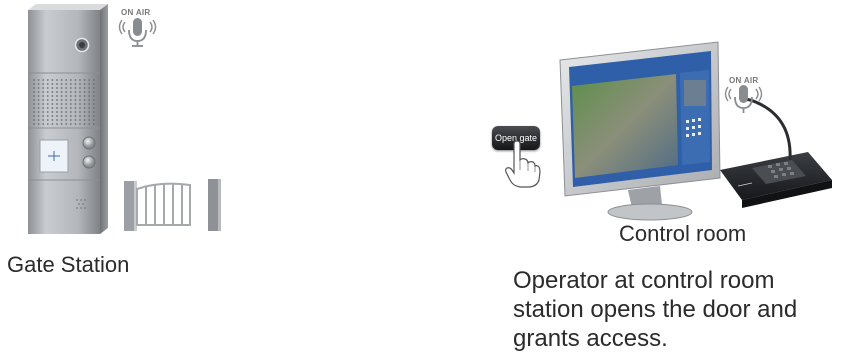 The image size is (841, 356). I want to click on microphone-icon, so click(743, 99).